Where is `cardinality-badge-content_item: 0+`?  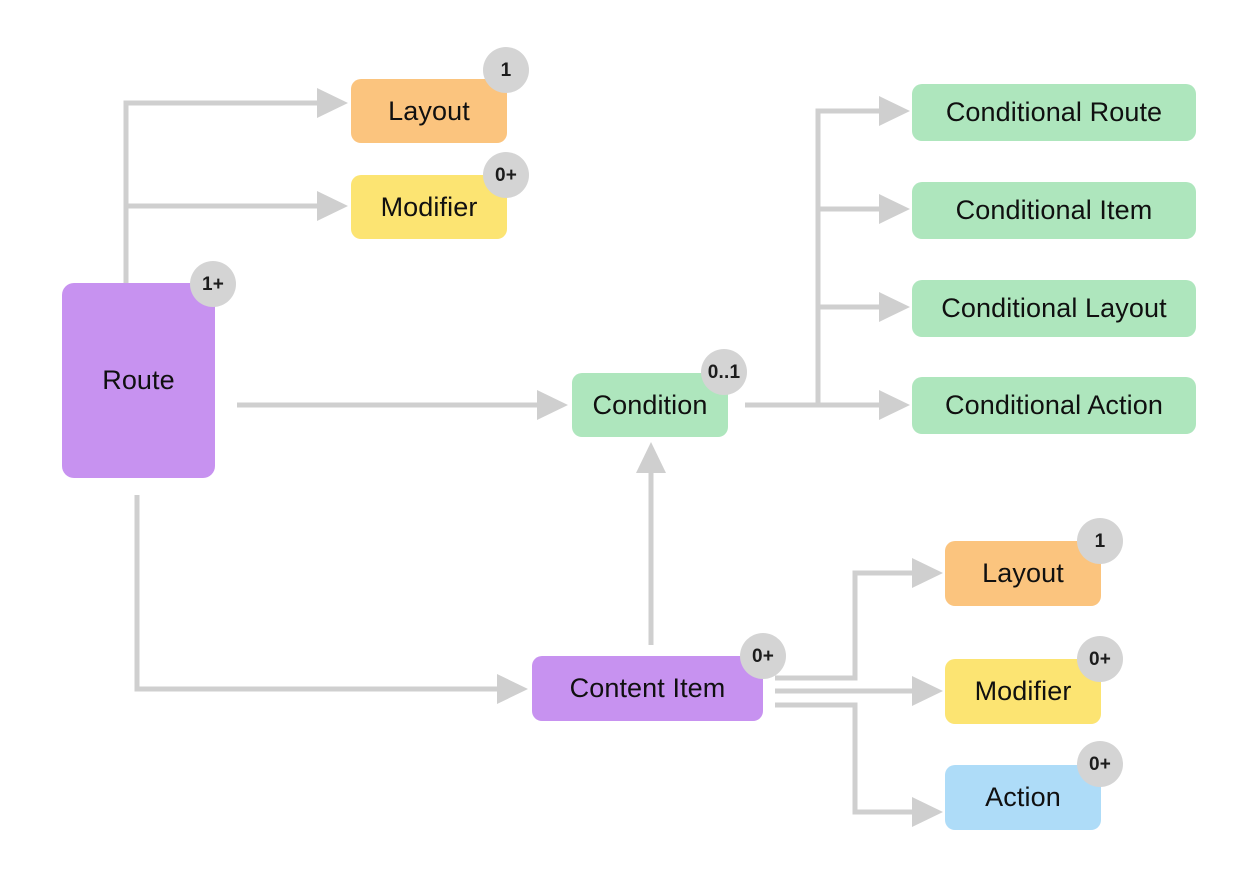 cardinality-badge-content_item: 0+ is located at coordinates (763, 656).